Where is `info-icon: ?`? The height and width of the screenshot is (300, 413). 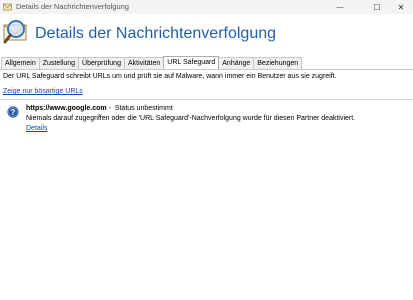
info-icon: ? is located at coordinates (13, 112).